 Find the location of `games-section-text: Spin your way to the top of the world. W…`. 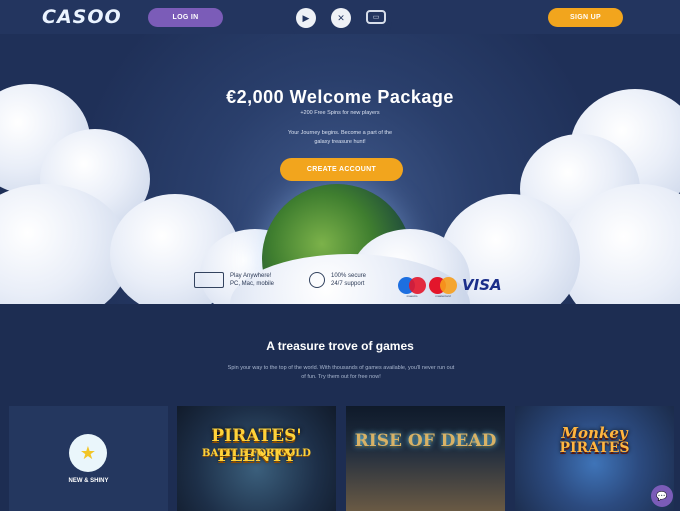

games-section-text: Spin your way to the top of the world. W… is located at coordinates (341, 372).